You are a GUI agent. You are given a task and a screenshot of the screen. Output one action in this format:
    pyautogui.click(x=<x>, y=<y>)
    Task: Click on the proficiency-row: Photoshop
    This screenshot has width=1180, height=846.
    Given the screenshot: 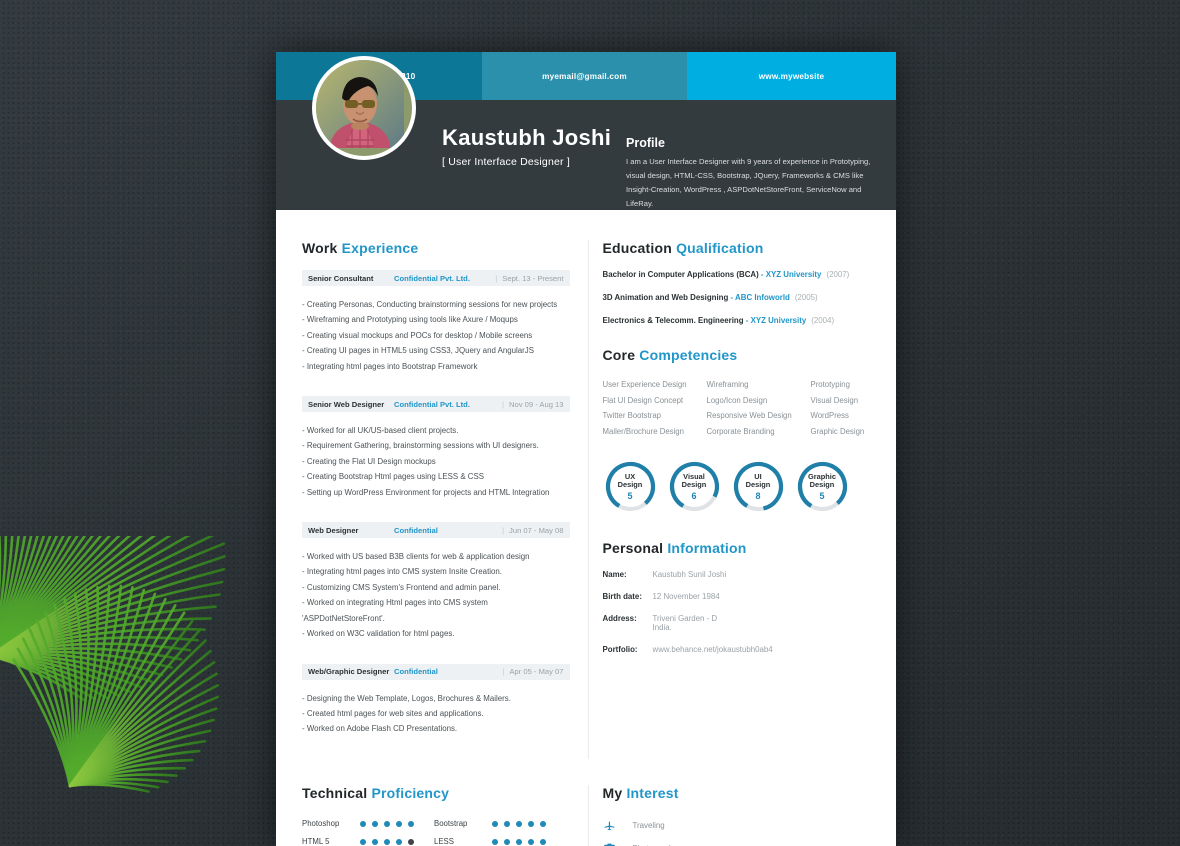 What is the action you would take?
    pyautogui.click(x=368, y=824)
    